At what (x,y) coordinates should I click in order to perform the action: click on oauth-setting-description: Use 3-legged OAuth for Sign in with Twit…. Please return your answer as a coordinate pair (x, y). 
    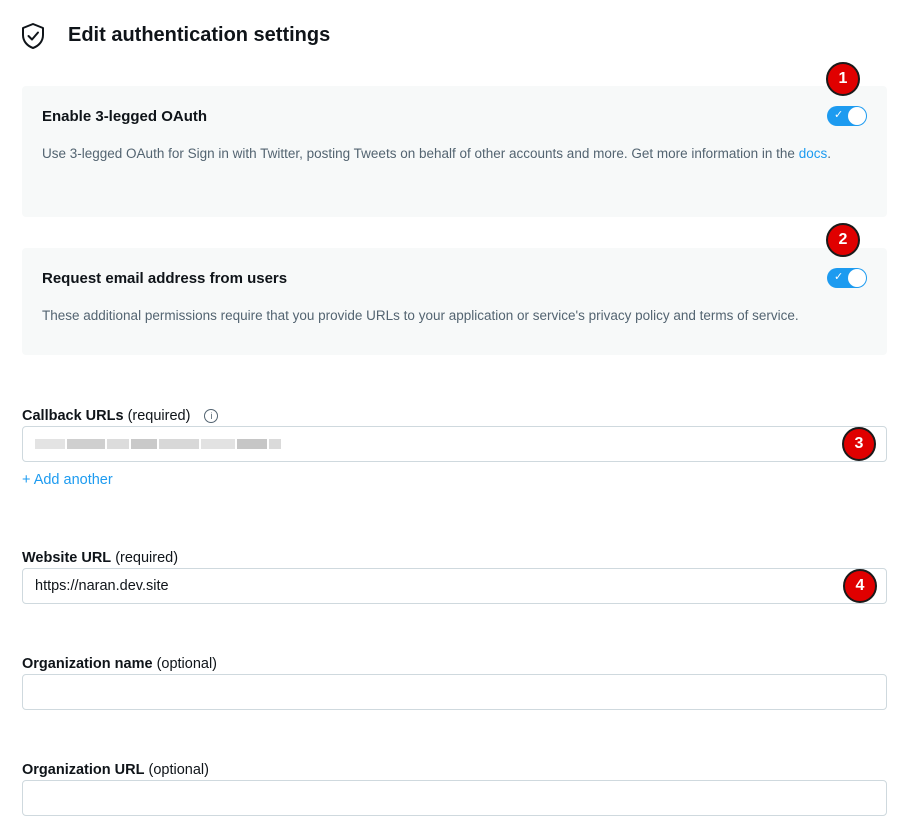
    Looking at the image, I should click on (444, 154).